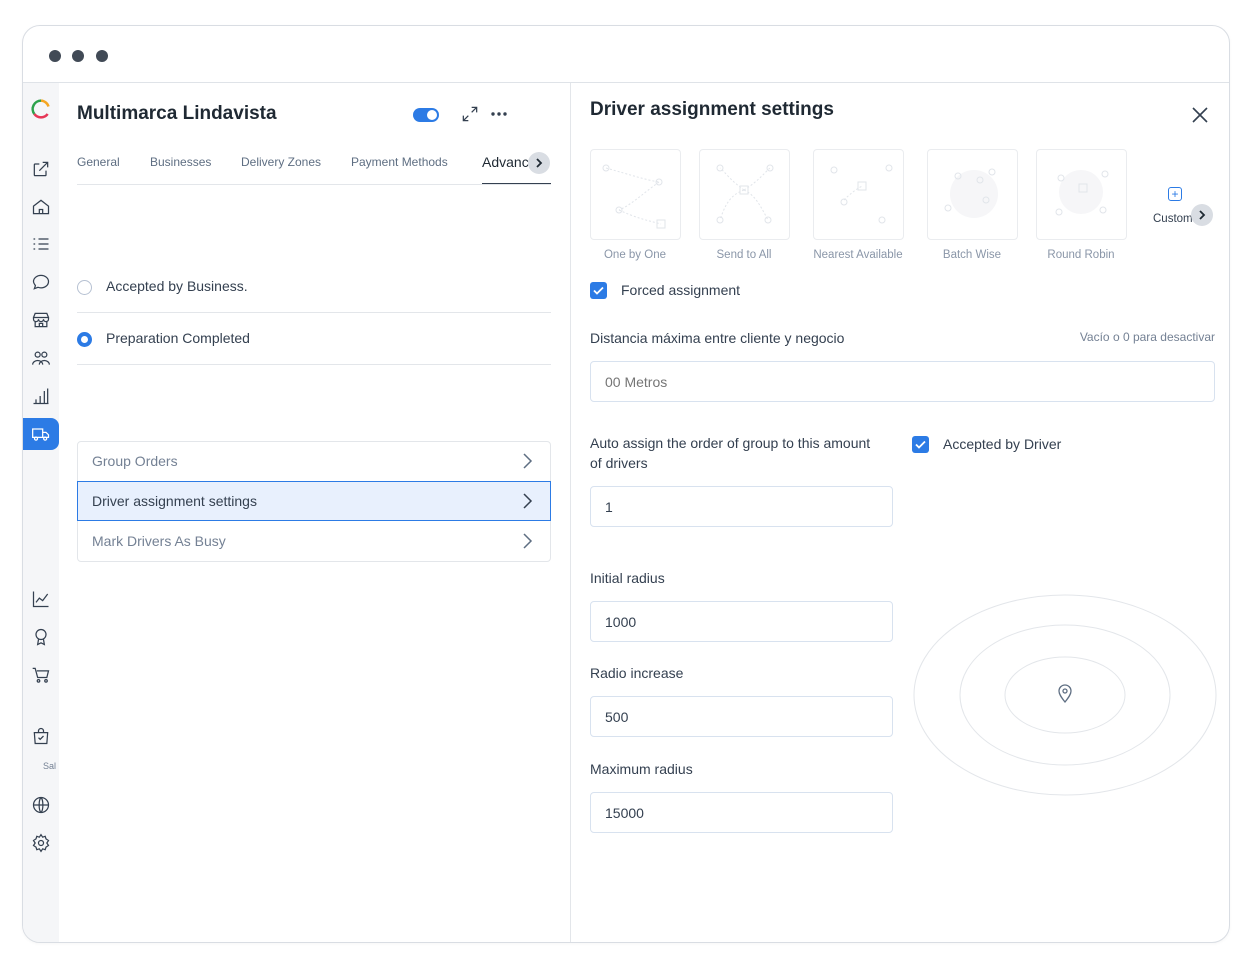  I want to click on line-chart-icon, so click(41, 599).